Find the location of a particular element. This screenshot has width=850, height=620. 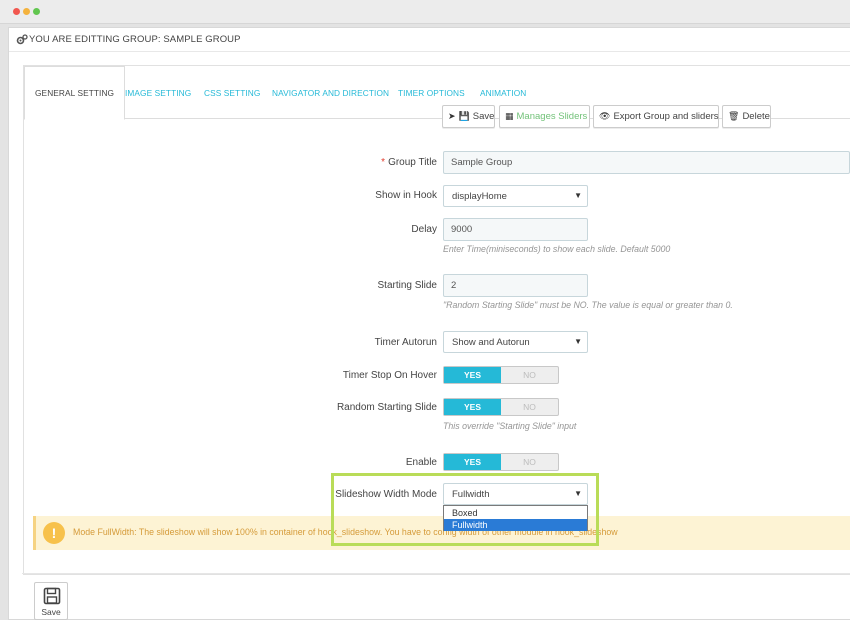

delay-input: 9000 is located at coordinates (515, 229).